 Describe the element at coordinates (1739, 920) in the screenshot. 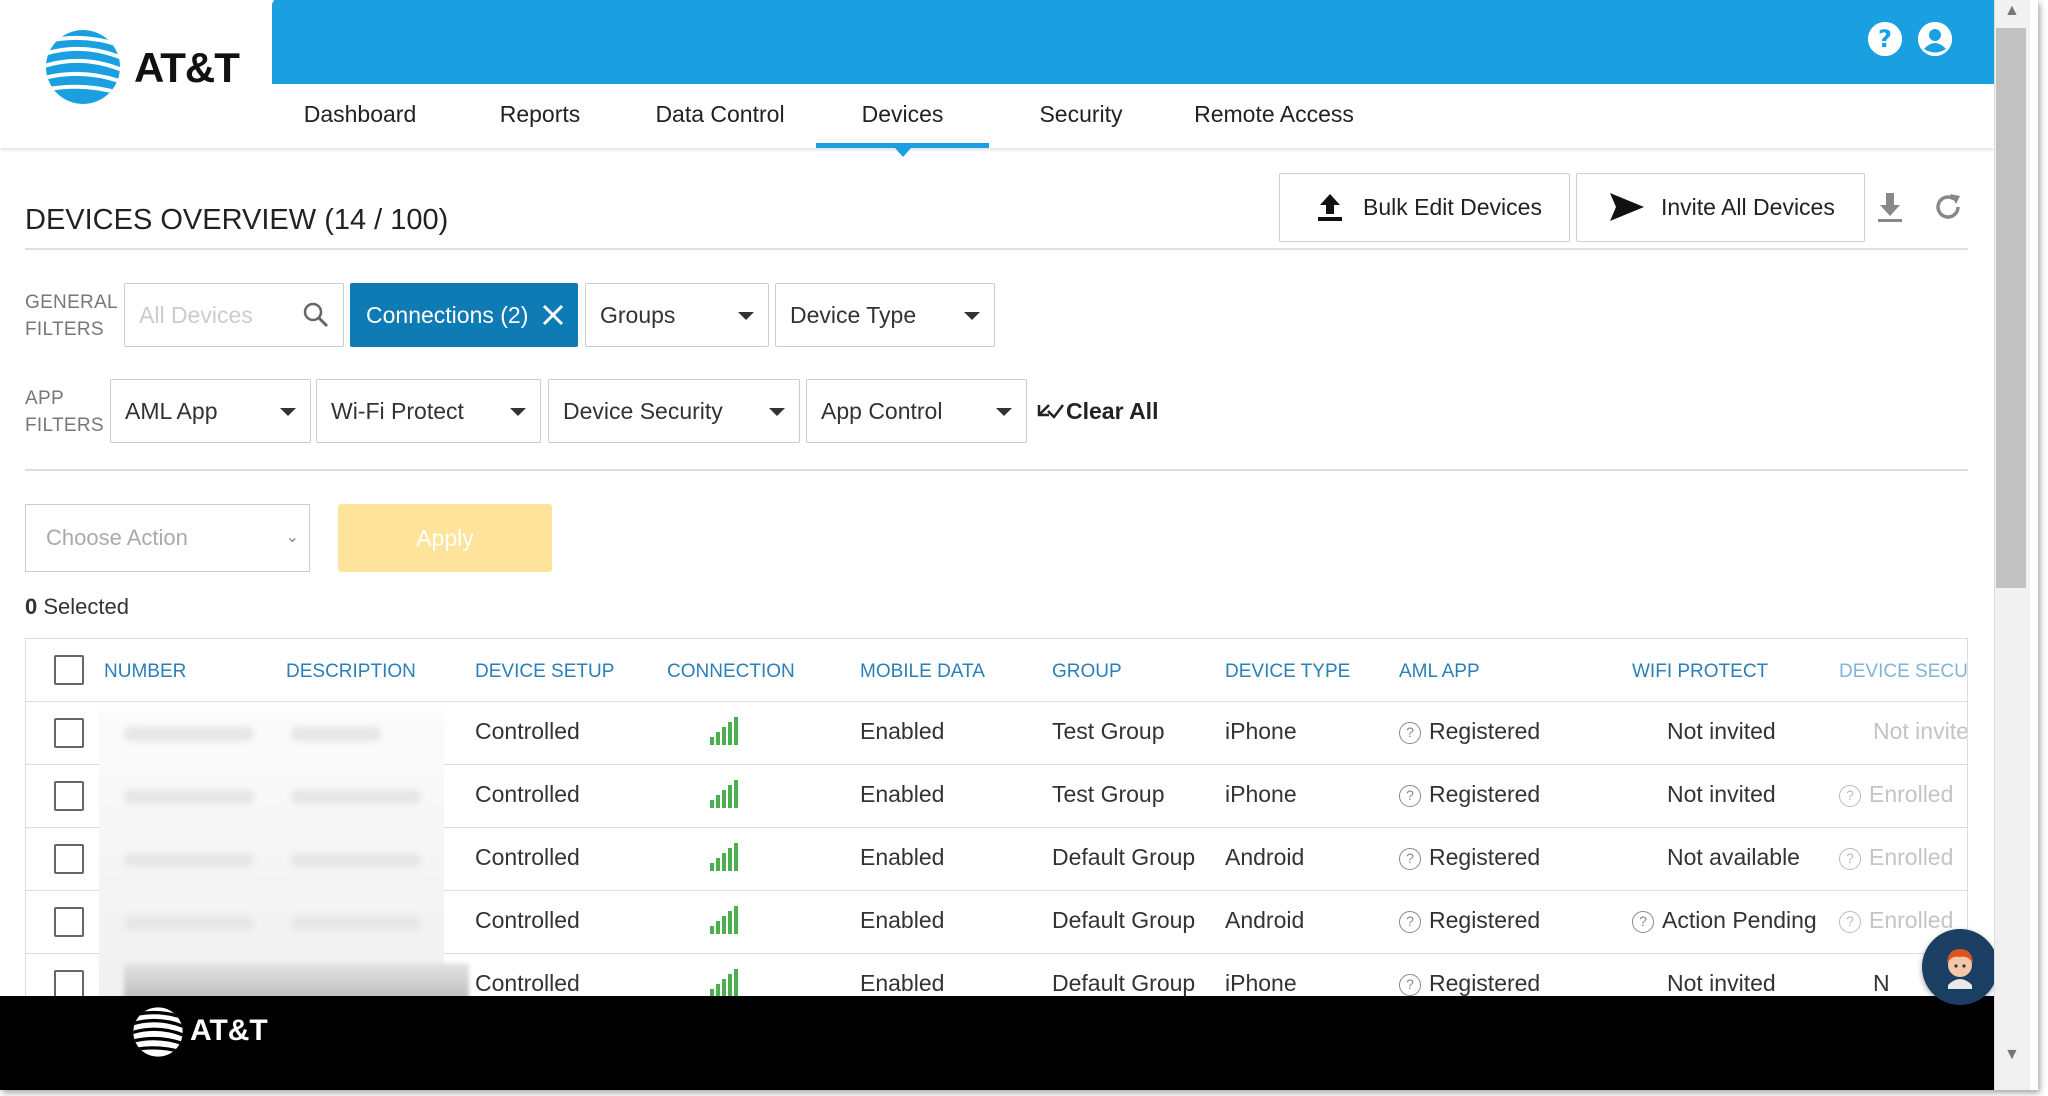

I see `wifi-protect-status: Action Pending` at that location.